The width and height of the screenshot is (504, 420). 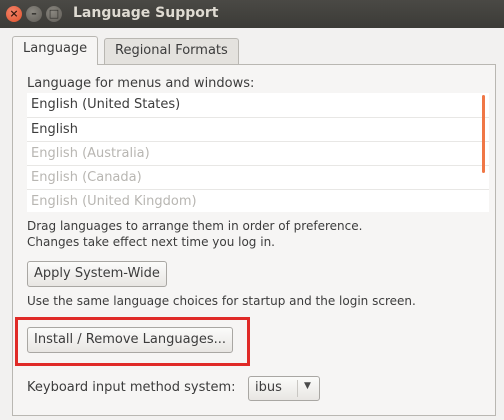 I want to click on keyboard-input-method-dropdown: ibus ▼, so click(x=284, y=388).